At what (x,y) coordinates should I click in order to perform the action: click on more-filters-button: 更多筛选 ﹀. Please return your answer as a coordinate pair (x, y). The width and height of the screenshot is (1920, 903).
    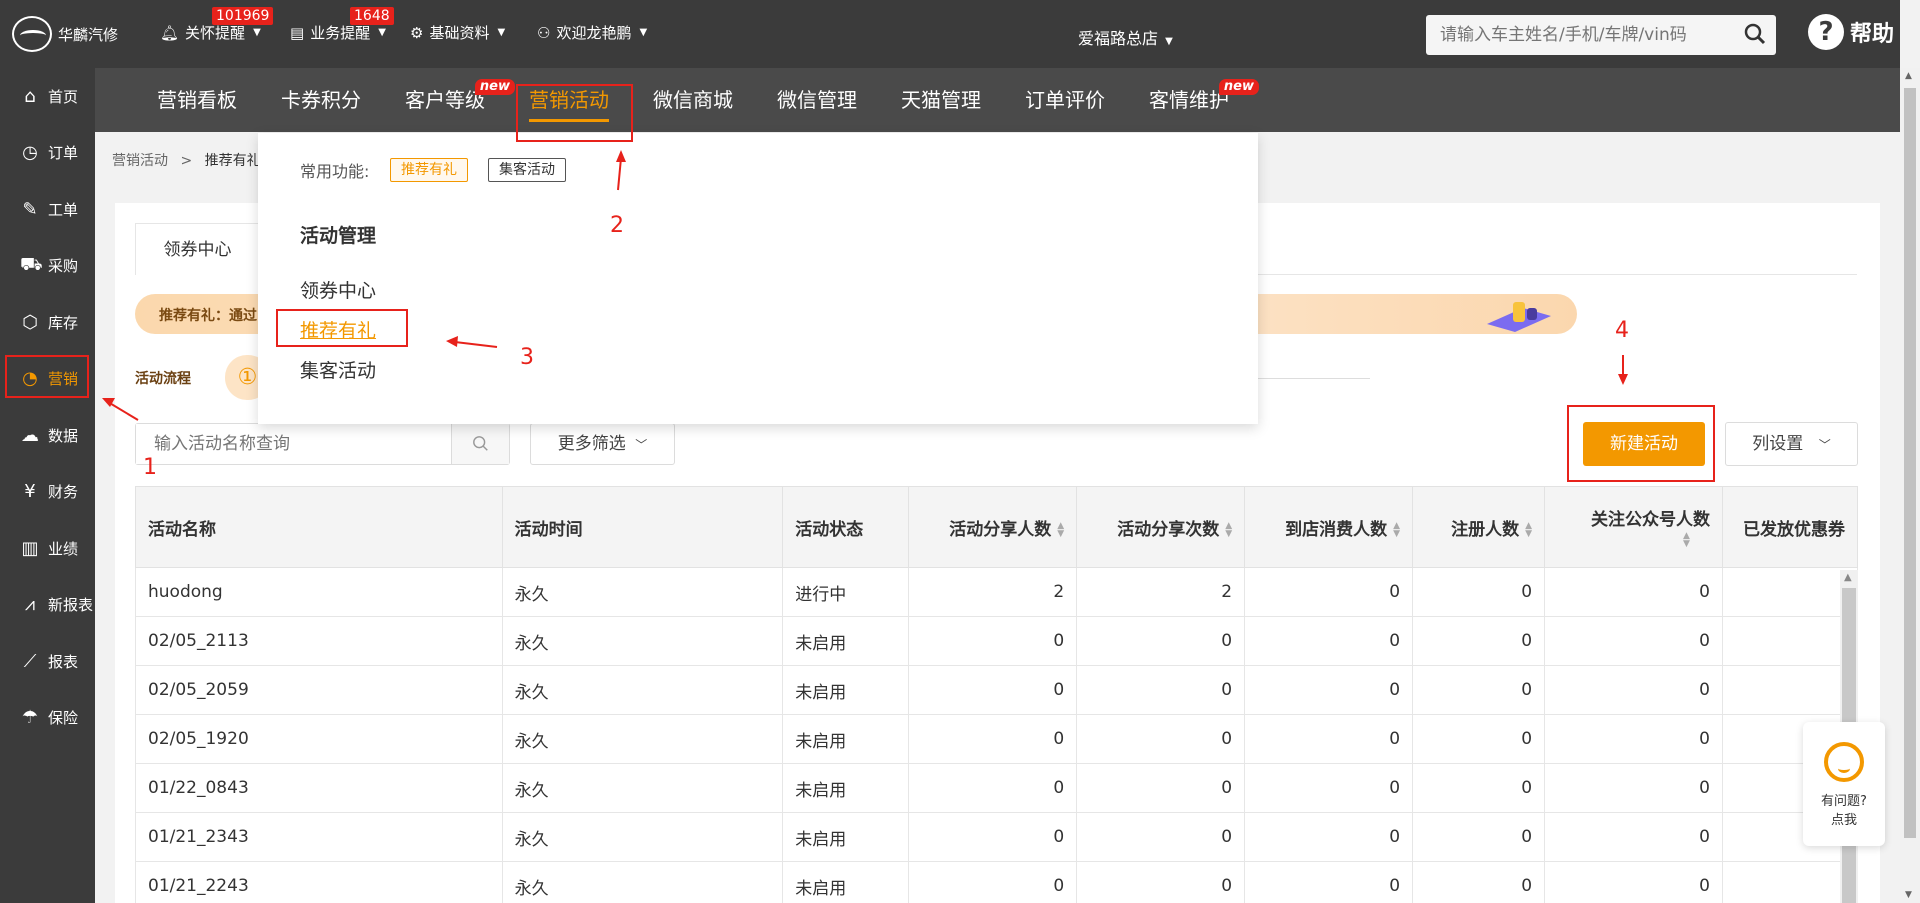
    Looking at the image, I should click on (602, 444).